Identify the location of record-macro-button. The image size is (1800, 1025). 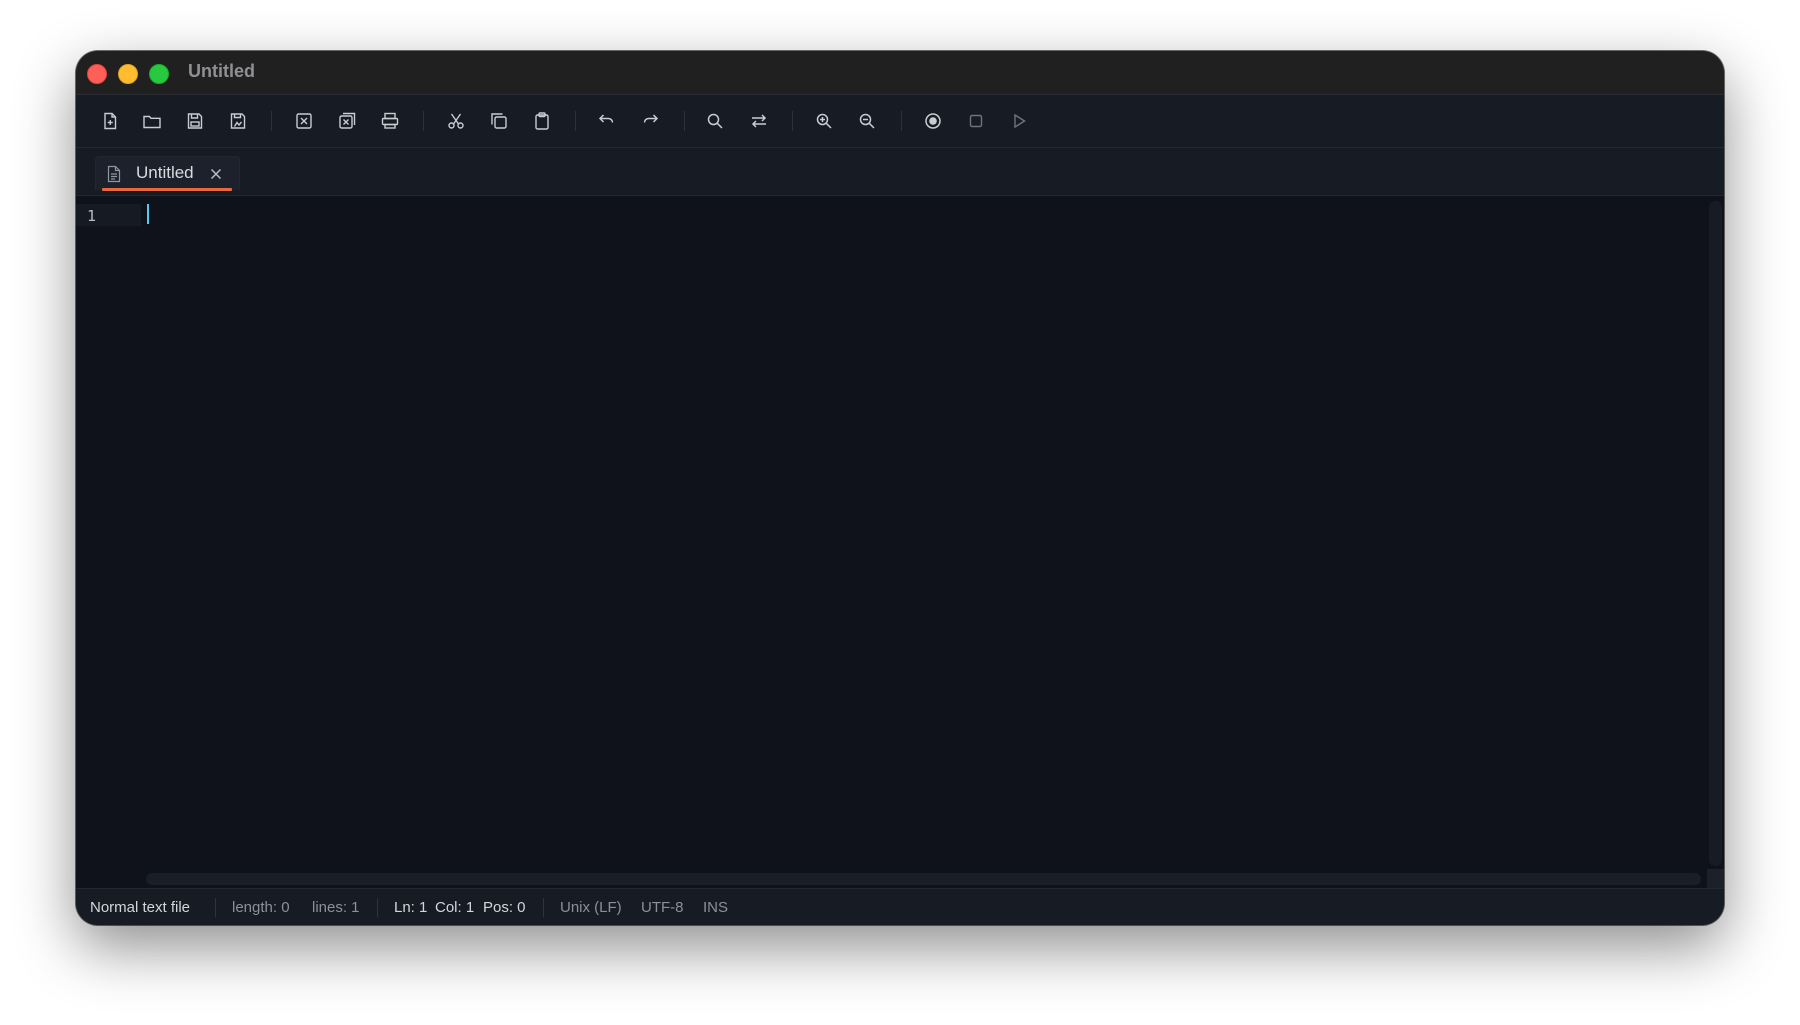
(933, 121).